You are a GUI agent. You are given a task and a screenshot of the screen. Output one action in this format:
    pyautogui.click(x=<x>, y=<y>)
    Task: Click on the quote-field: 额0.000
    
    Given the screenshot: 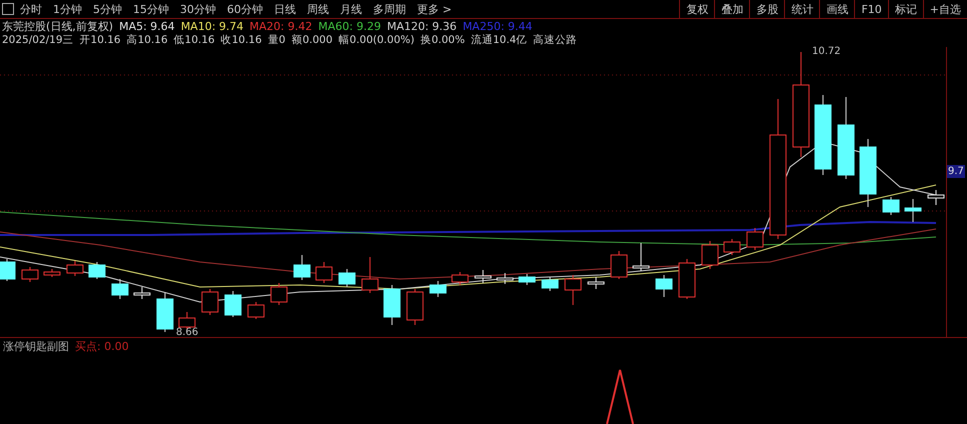 What is the action you would take?
    pyautogui.click(x=312, y=40)
    